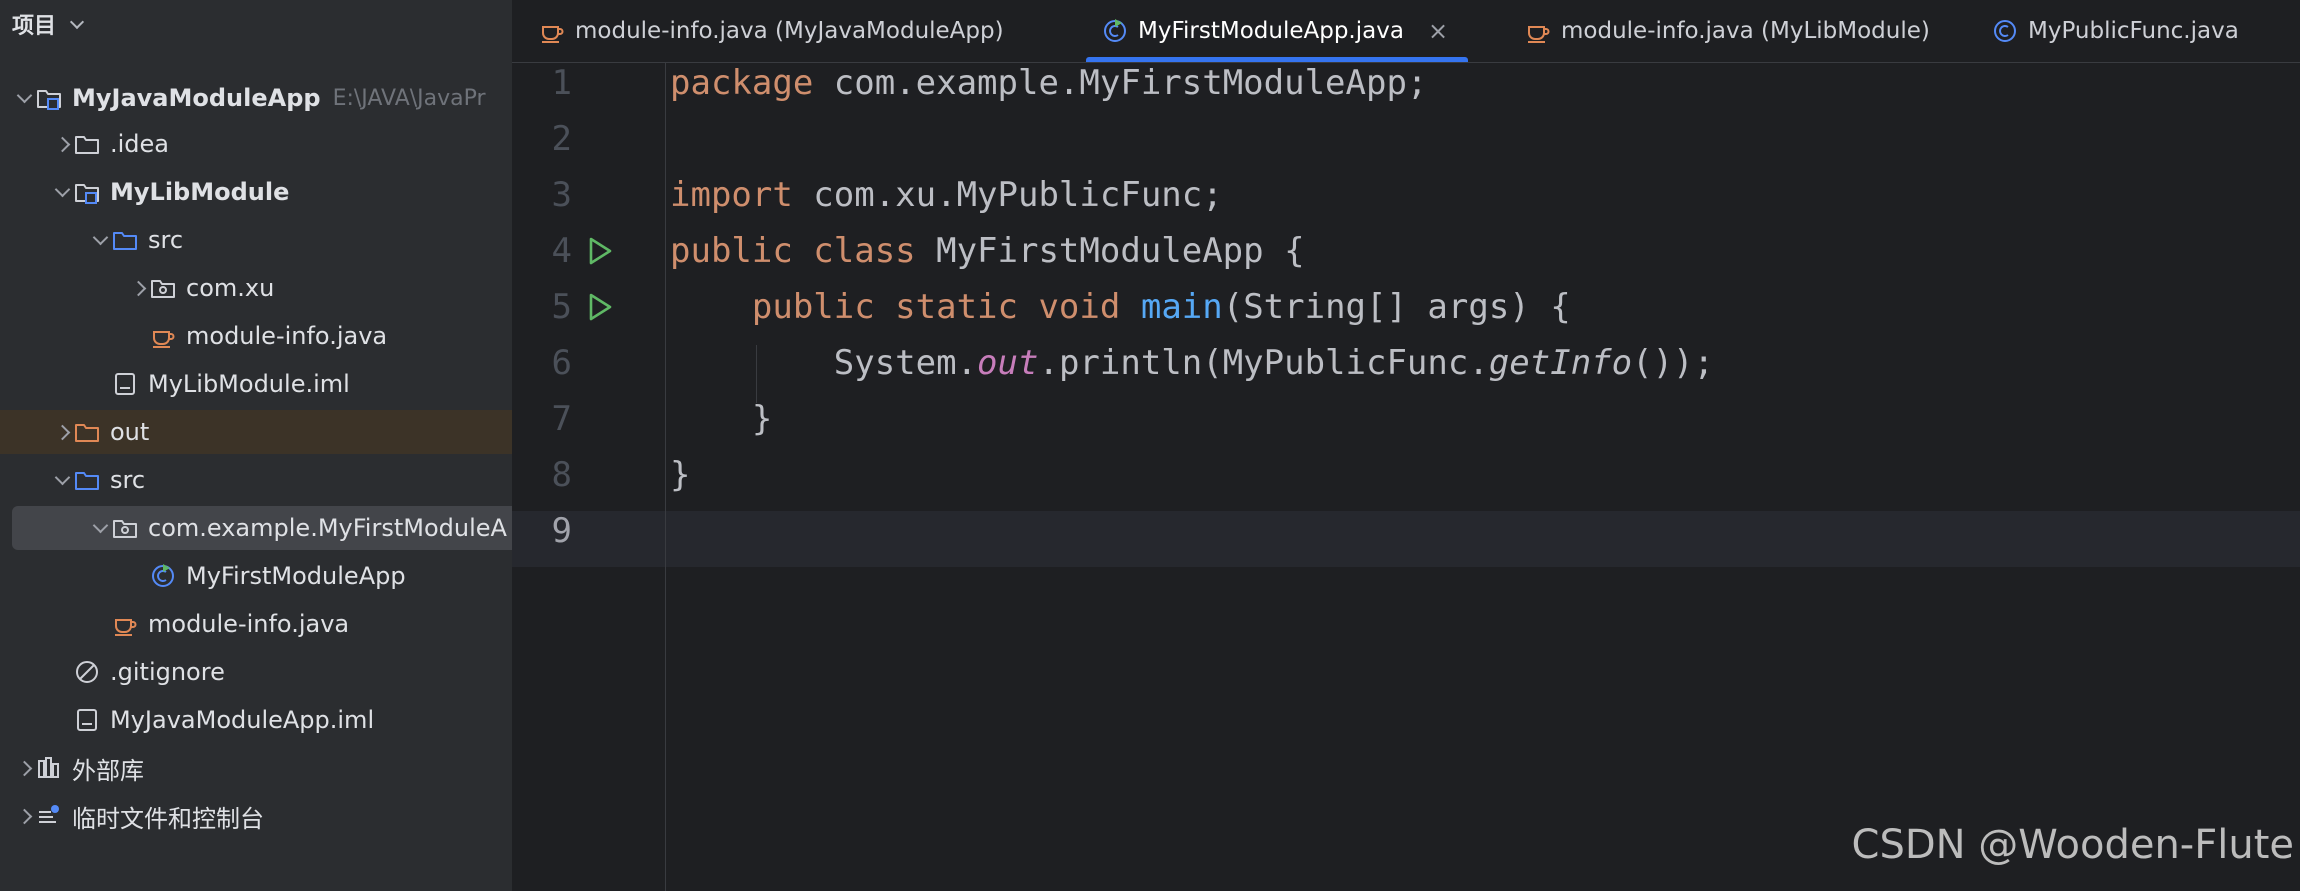 Image resolution: width=2300 pixels, height=891 pixels. I want to click on code-line: 7 }, so click(1406, 419).